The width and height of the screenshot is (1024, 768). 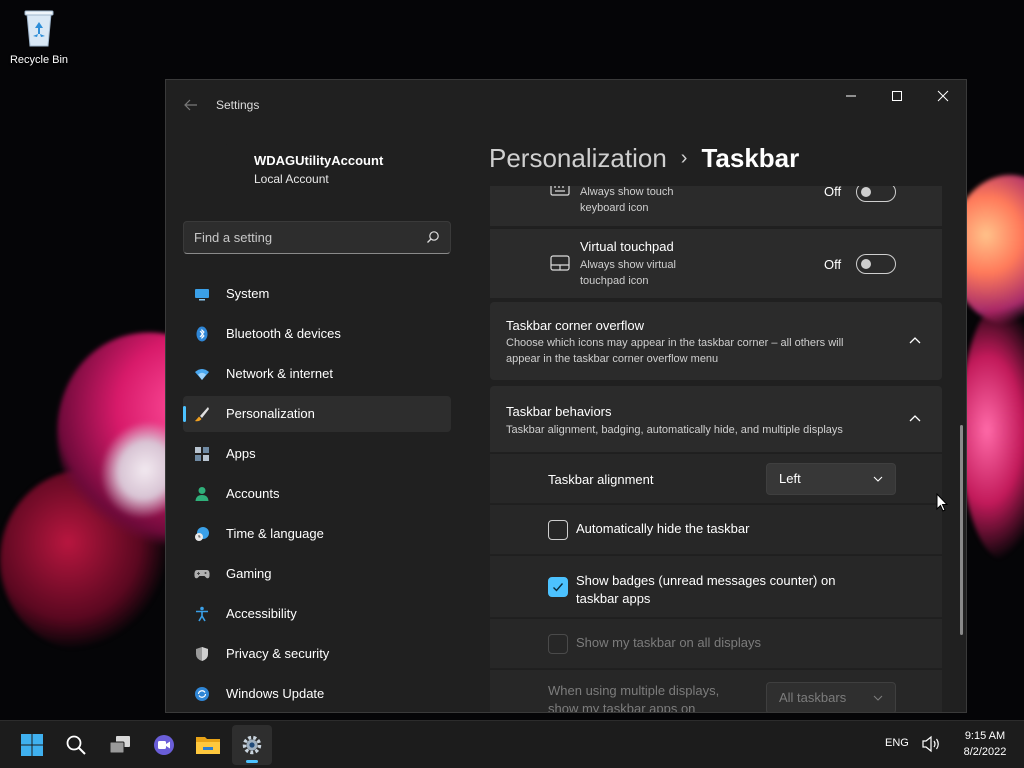 What do you see at coordinates (202, 614) in the screenshot?
I see `accessibility-icon` at bounding box center [202, 614].